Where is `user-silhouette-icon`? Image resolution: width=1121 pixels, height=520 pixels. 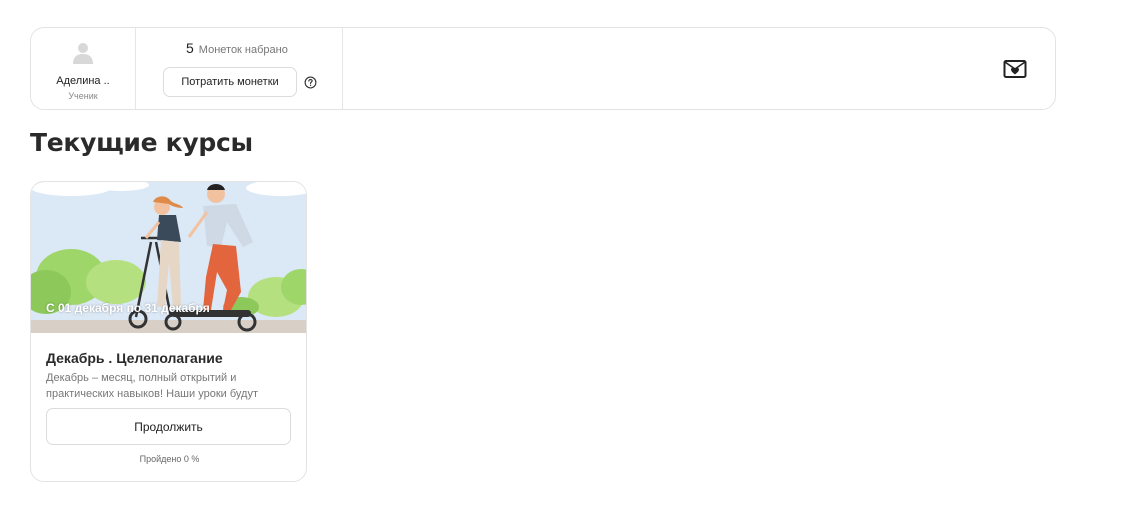
user-silhouette-icon is located at coordinates (83, 53).